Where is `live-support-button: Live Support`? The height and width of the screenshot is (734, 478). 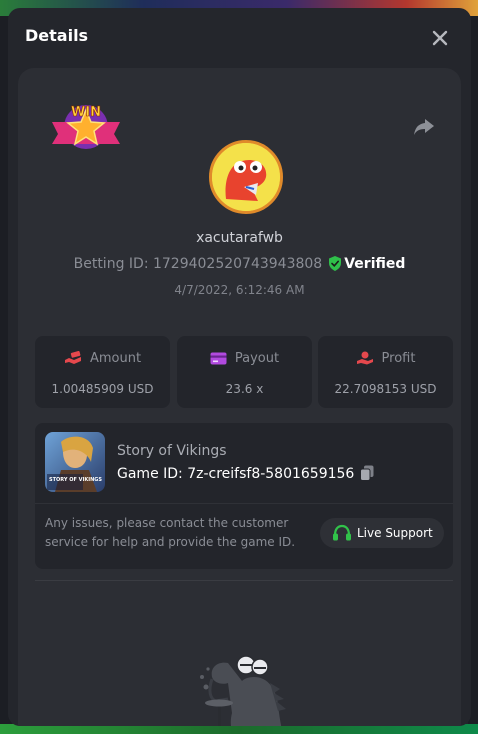
live-support-button: Live Support is located at coordinates (382, 533).